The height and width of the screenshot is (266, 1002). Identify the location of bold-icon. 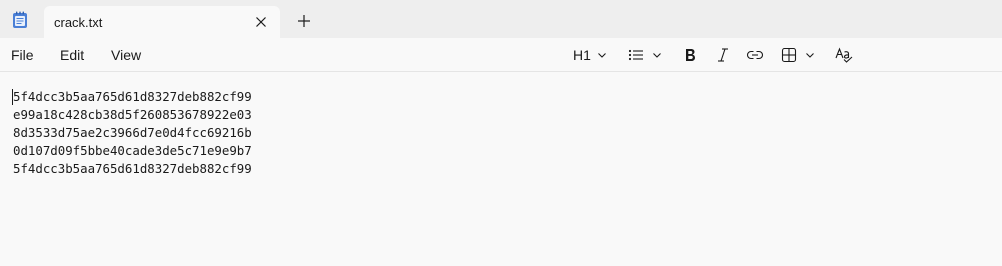
(690, 55).